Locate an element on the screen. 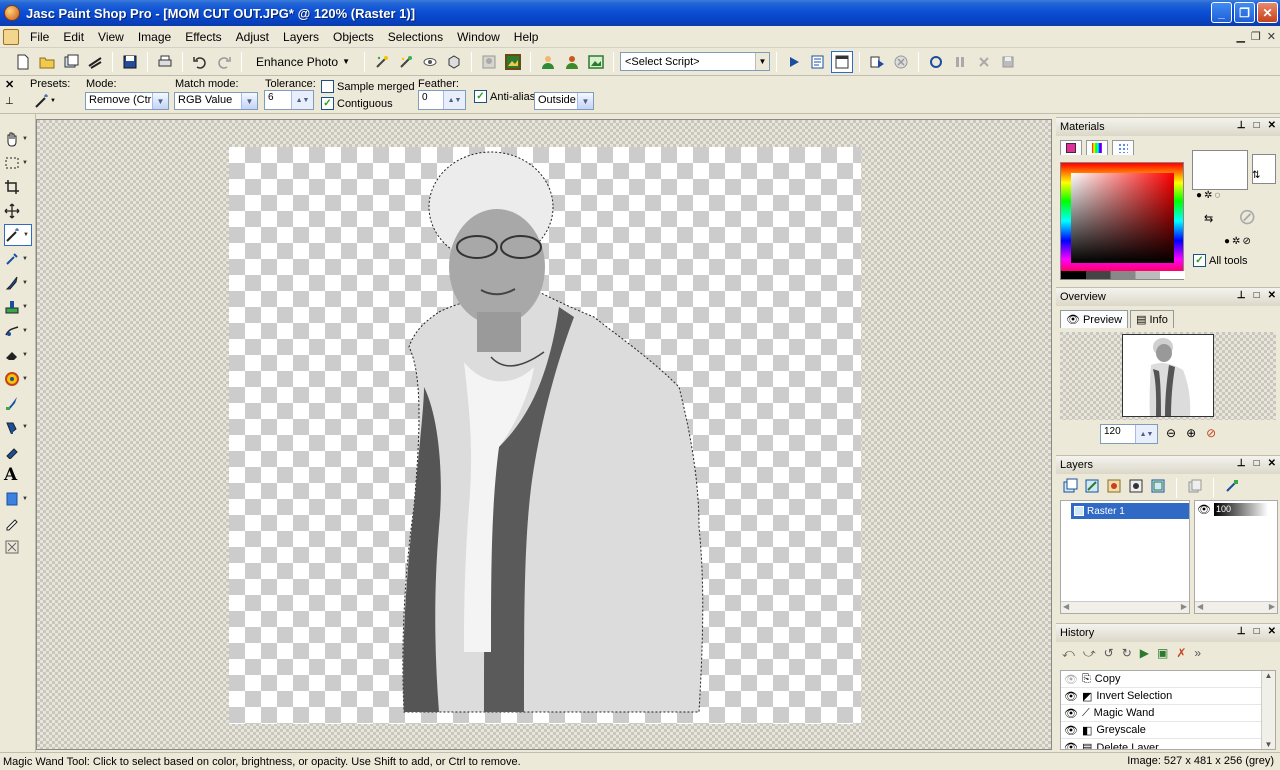 The image size is (1280, 770). menu-effects: Effects is located at coordinates (203, 37).